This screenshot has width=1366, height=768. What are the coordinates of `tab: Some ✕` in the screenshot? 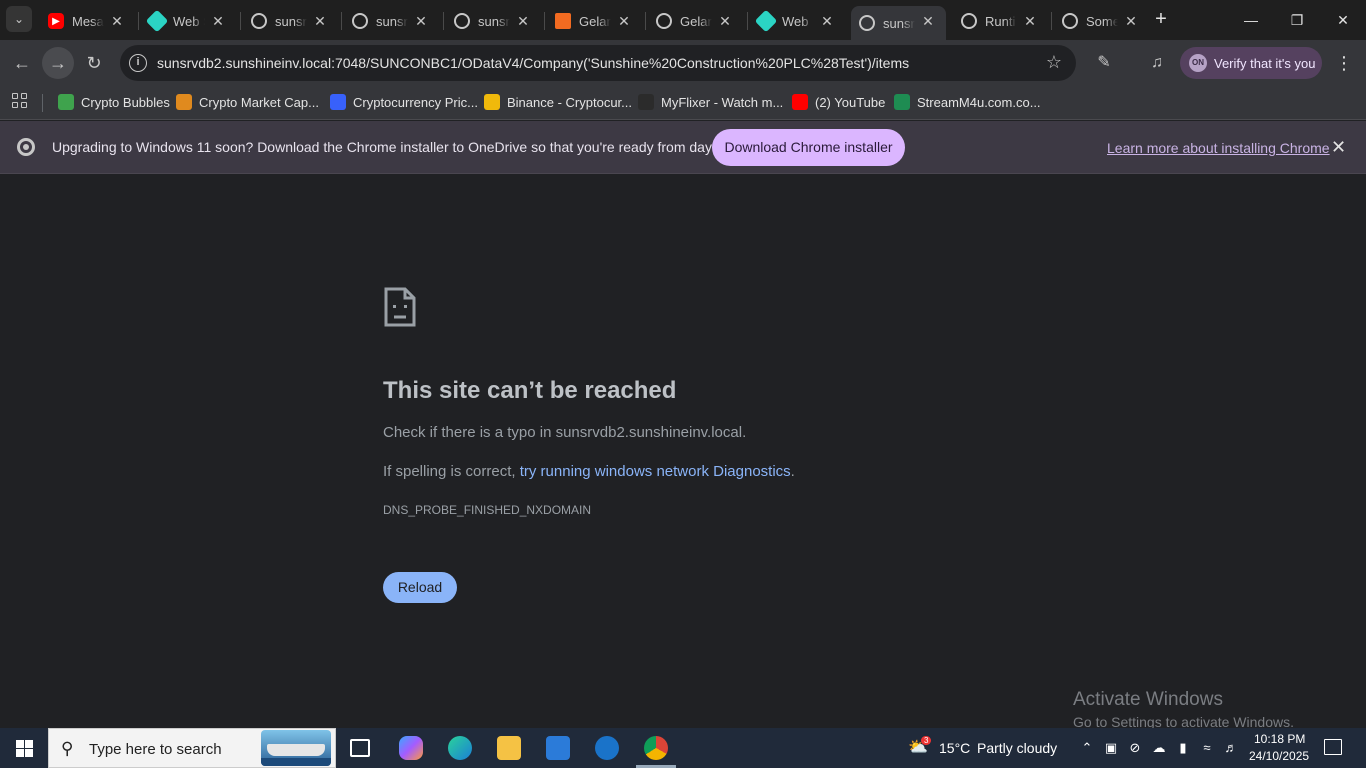 It's located at (1101, 21).